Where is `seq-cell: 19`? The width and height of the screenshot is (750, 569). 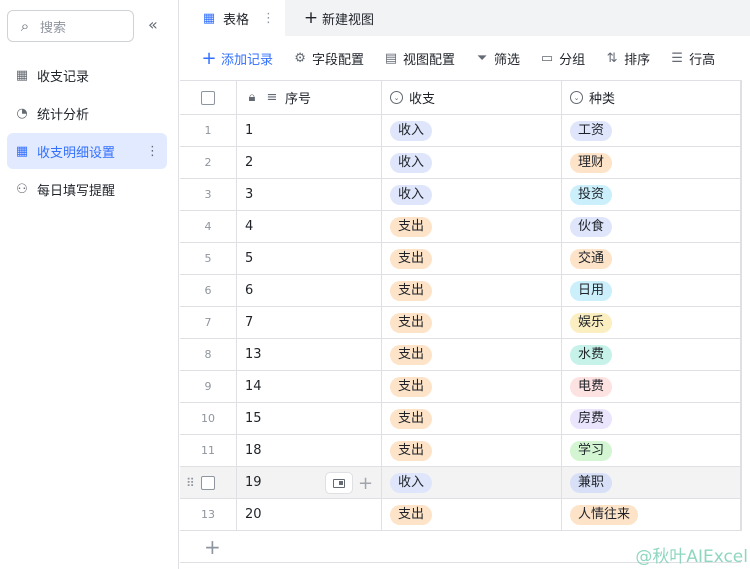
seq-cell: 19 is located at coordinates (253, 482).